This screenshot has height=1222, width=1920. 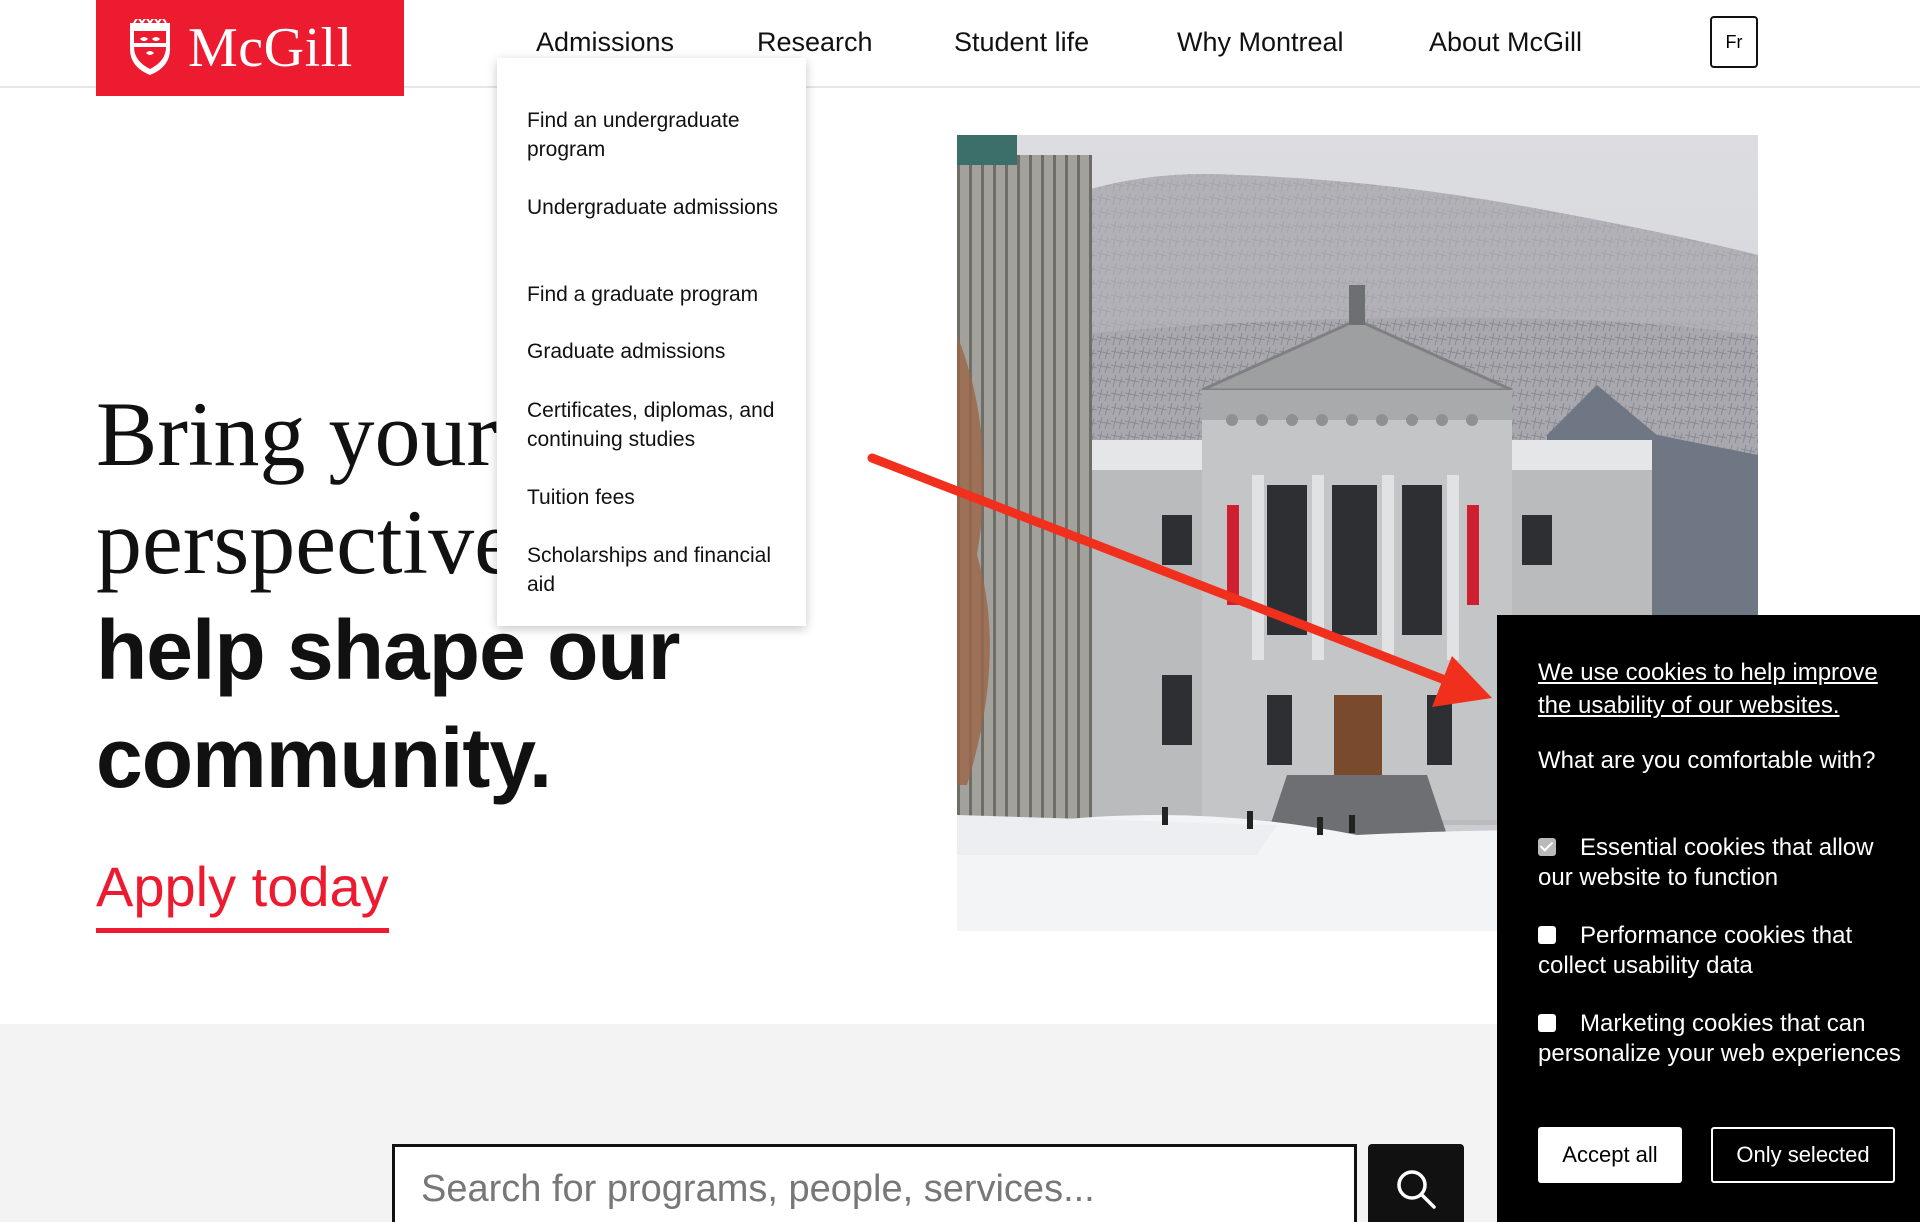 I want to click on search-icon, so click(x=1416, y=1189).